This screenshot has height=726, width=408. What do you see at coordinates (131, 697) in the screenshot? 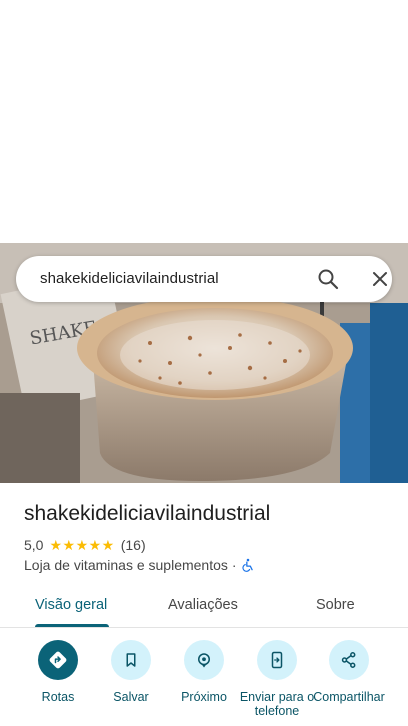
I see `save-label: Salvar` at bounding box center [131, 697].